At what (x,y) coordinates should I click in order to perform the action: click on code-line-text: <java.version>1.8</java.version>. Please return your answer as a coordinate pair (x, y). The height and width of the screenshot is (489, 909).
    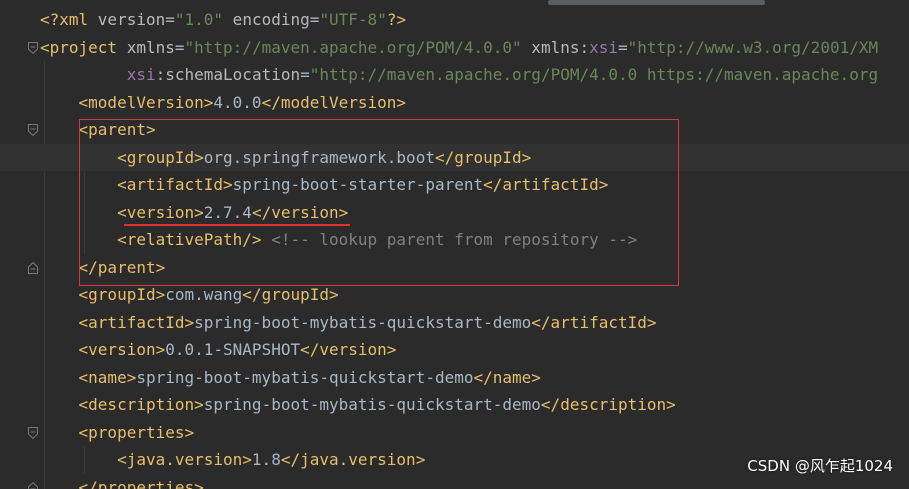
    Looking at the image, I should click on (232, 460).